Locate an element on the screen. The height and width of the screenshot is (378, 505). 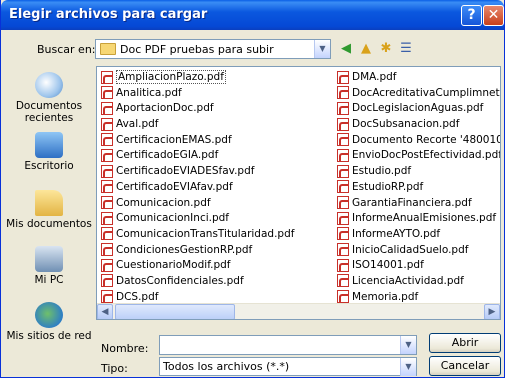
file-item: DMA.pdf is located at coordinates (418, 78).